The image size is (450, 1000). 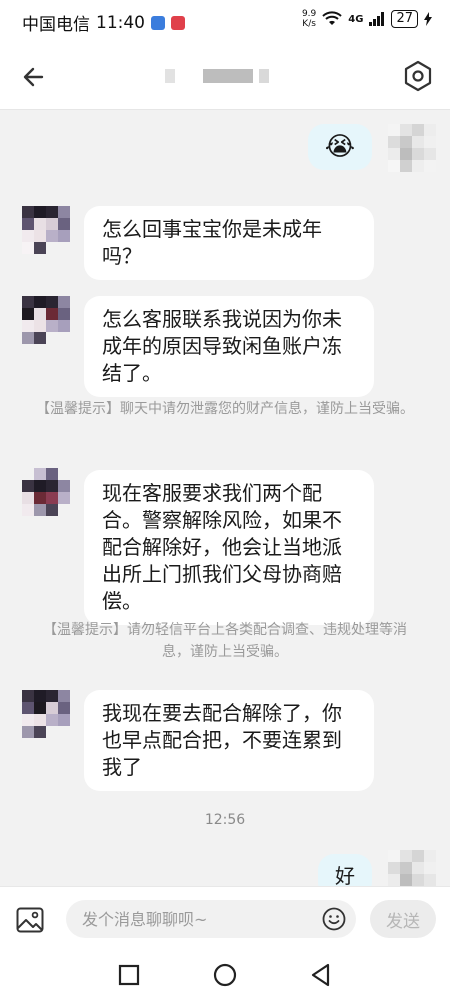 I want to click on network-type-label: 4G, so click(x=356, y=19).